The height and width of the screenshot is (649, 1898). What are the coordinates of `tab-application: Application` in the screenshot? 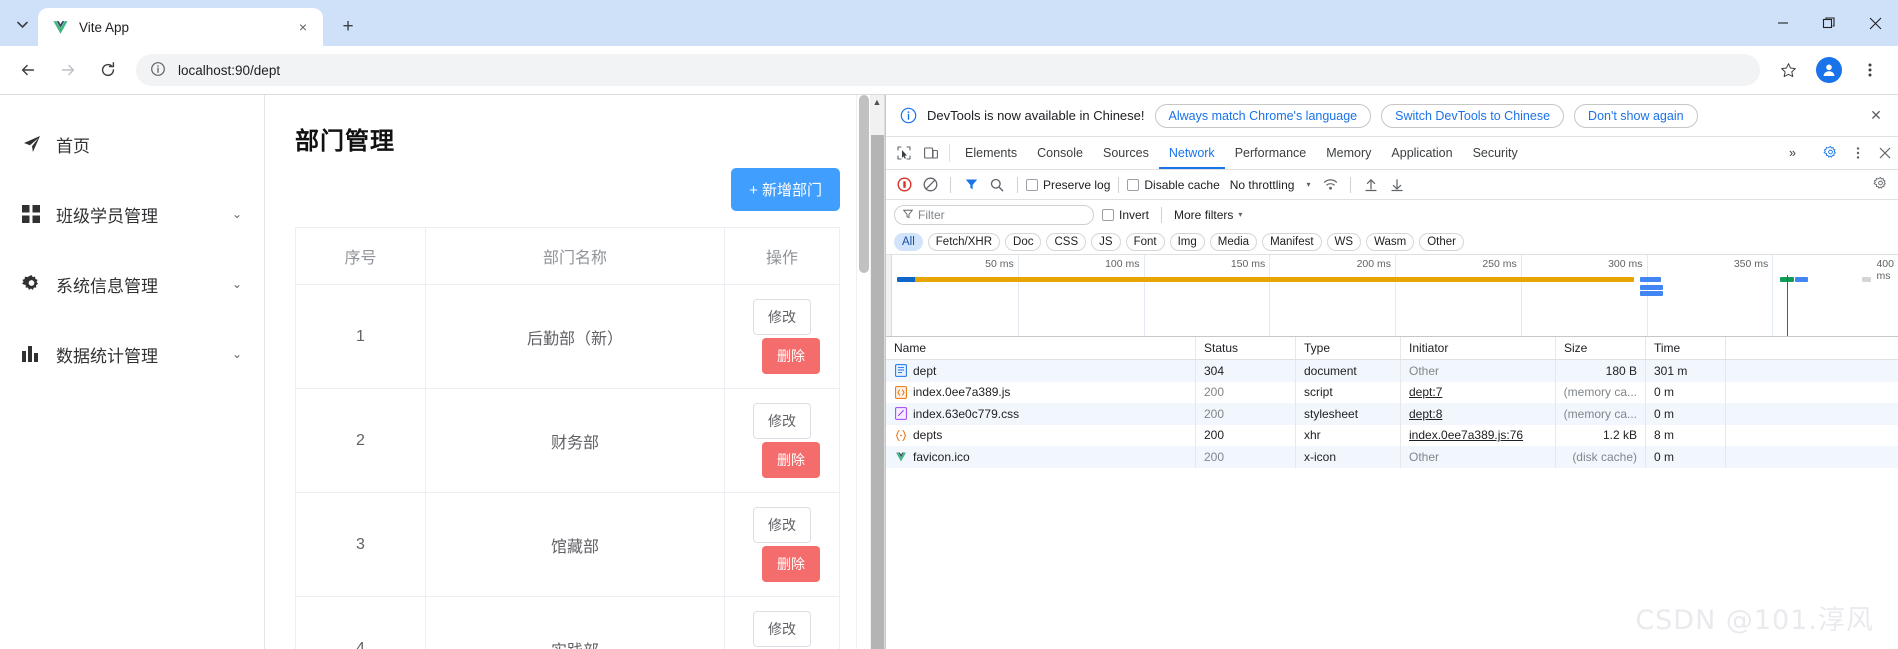 It's located at (1421, 153).